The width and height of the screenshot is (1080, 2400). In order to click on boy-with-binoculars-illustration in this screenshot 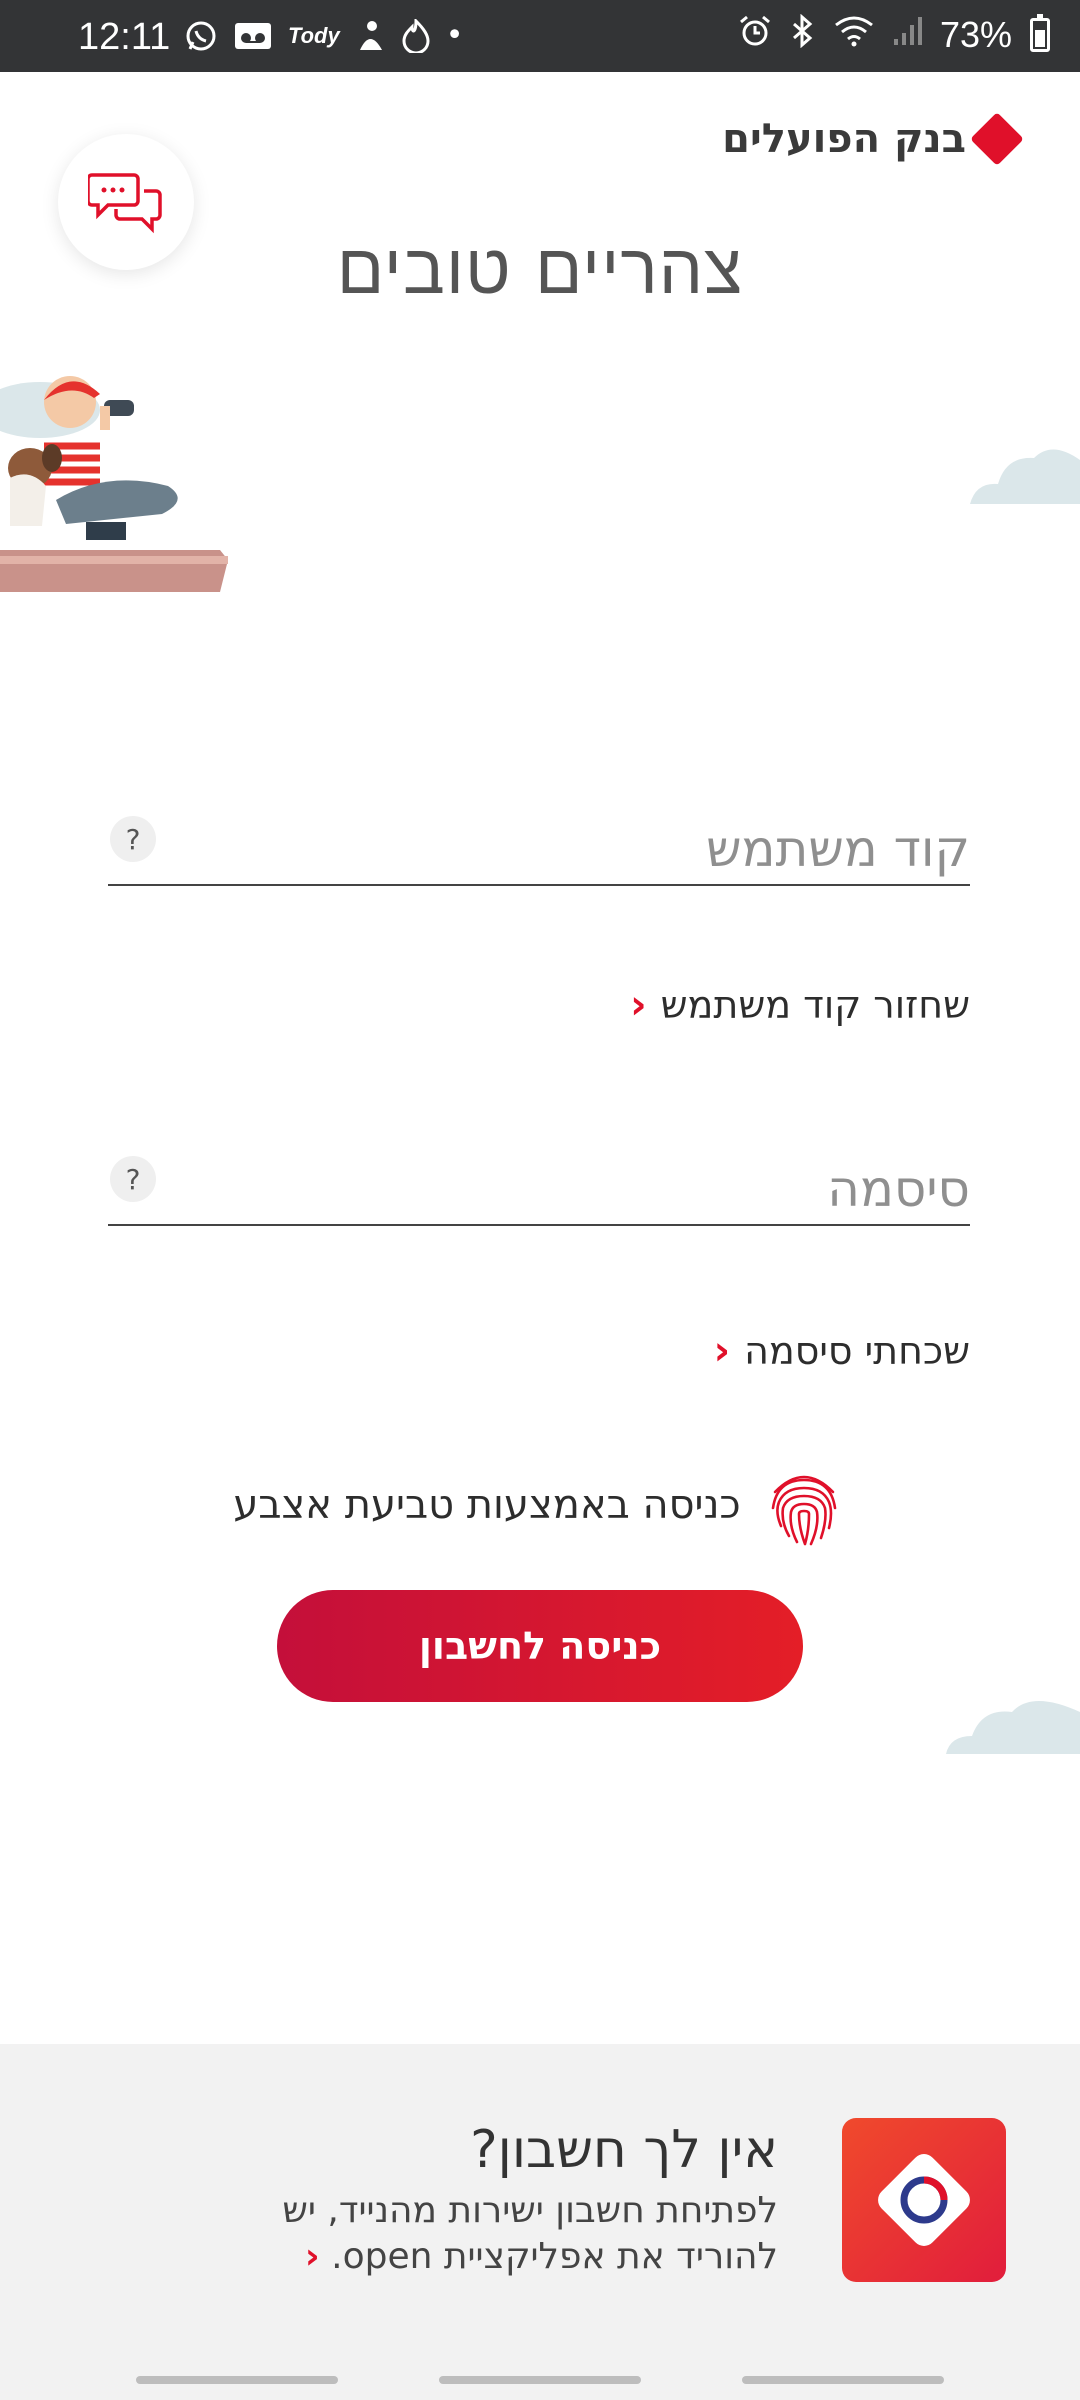, I will do `click(114, 484)`.